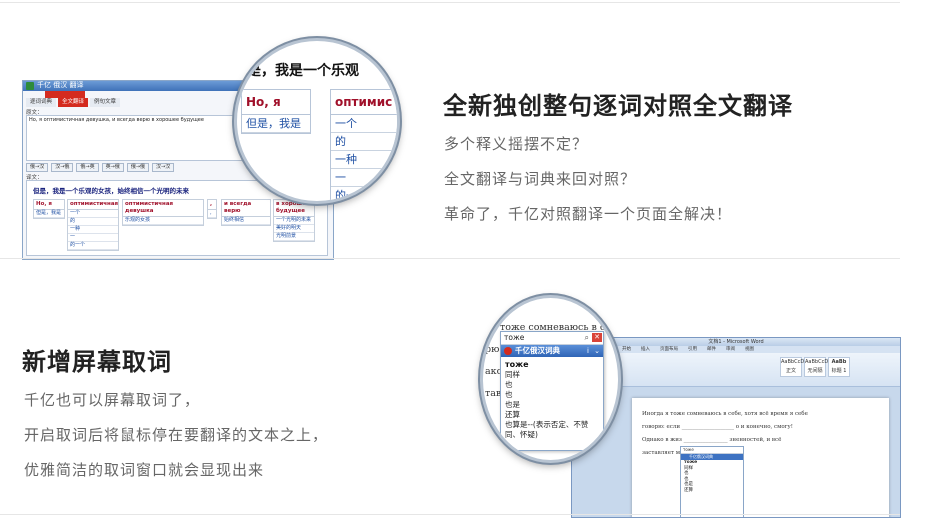 This screenshot has width=936, height=518. Describe the element at coordinates (712, 450) in the screenshot. I see `mini-popup-input: тоже` at that location.